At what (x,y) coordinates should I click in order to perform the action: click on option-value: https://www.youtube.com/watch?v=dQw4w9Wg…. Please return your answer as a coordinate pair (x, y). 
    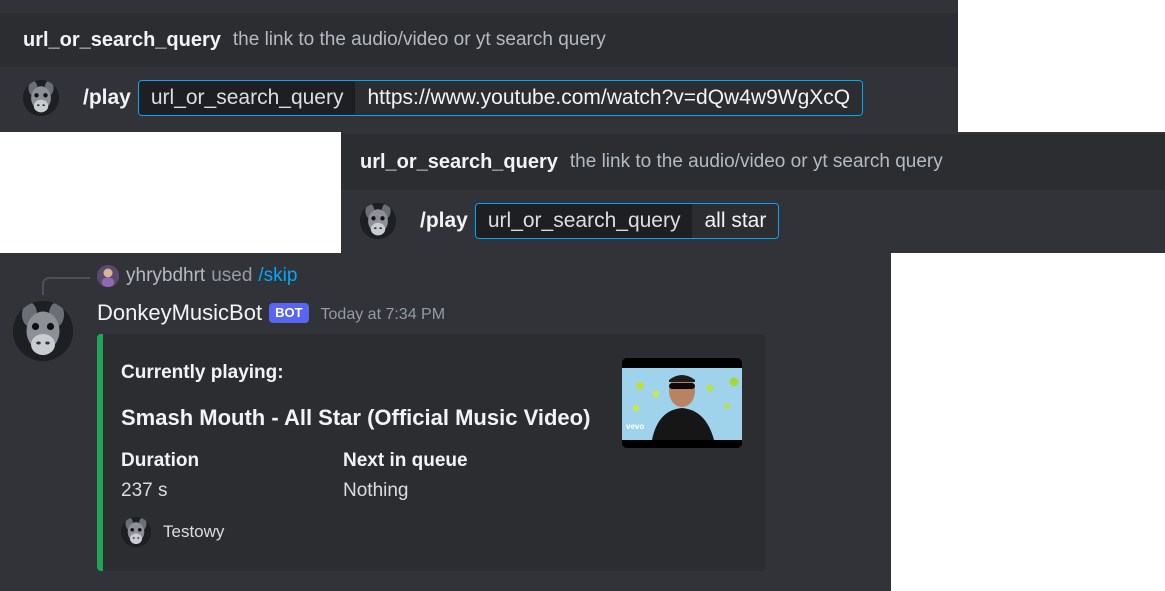
    Looking at the image, I should click on (609, 98).